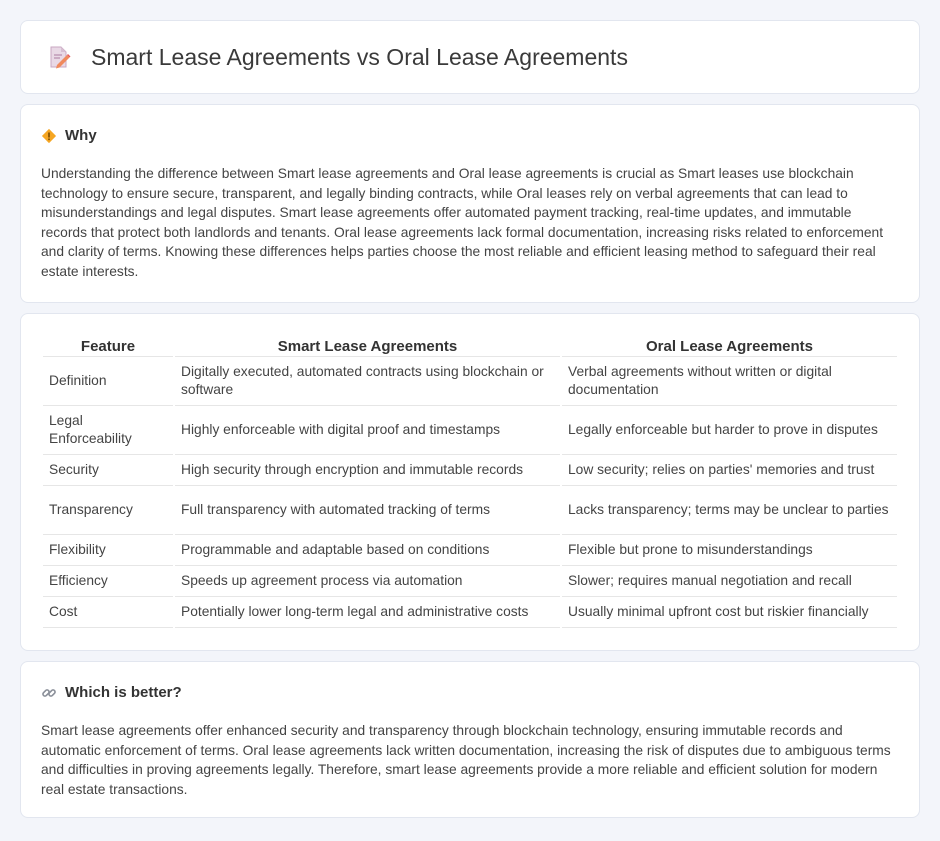 The image size is (940, 841). What do you see at coordinates (108, 381) in the screenshot?
I see `cell-feature: Definition` at bounding box center [108, 381].